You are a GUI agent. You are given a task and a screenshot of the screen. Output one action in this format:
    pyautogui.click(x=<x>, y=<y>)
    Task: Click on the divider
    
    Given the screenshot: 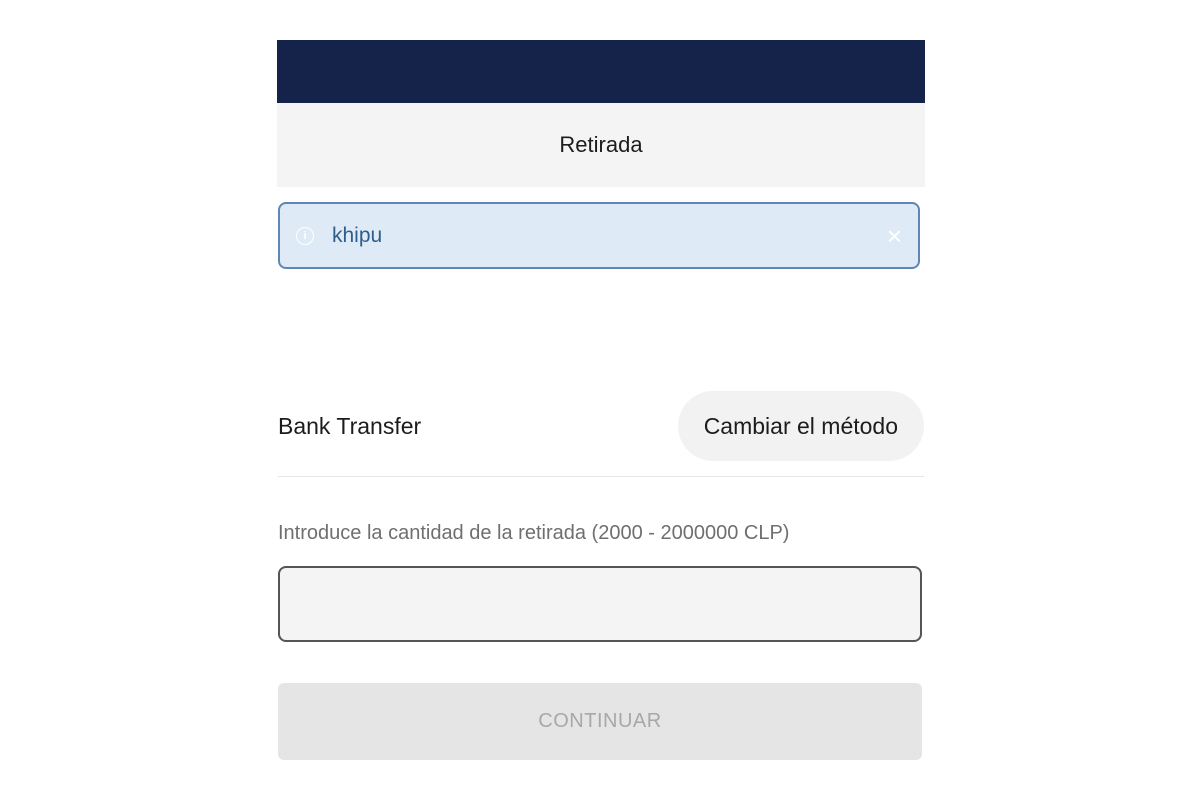 What is the action you would take?
    pyautogui.click(x=601, y=476)
    